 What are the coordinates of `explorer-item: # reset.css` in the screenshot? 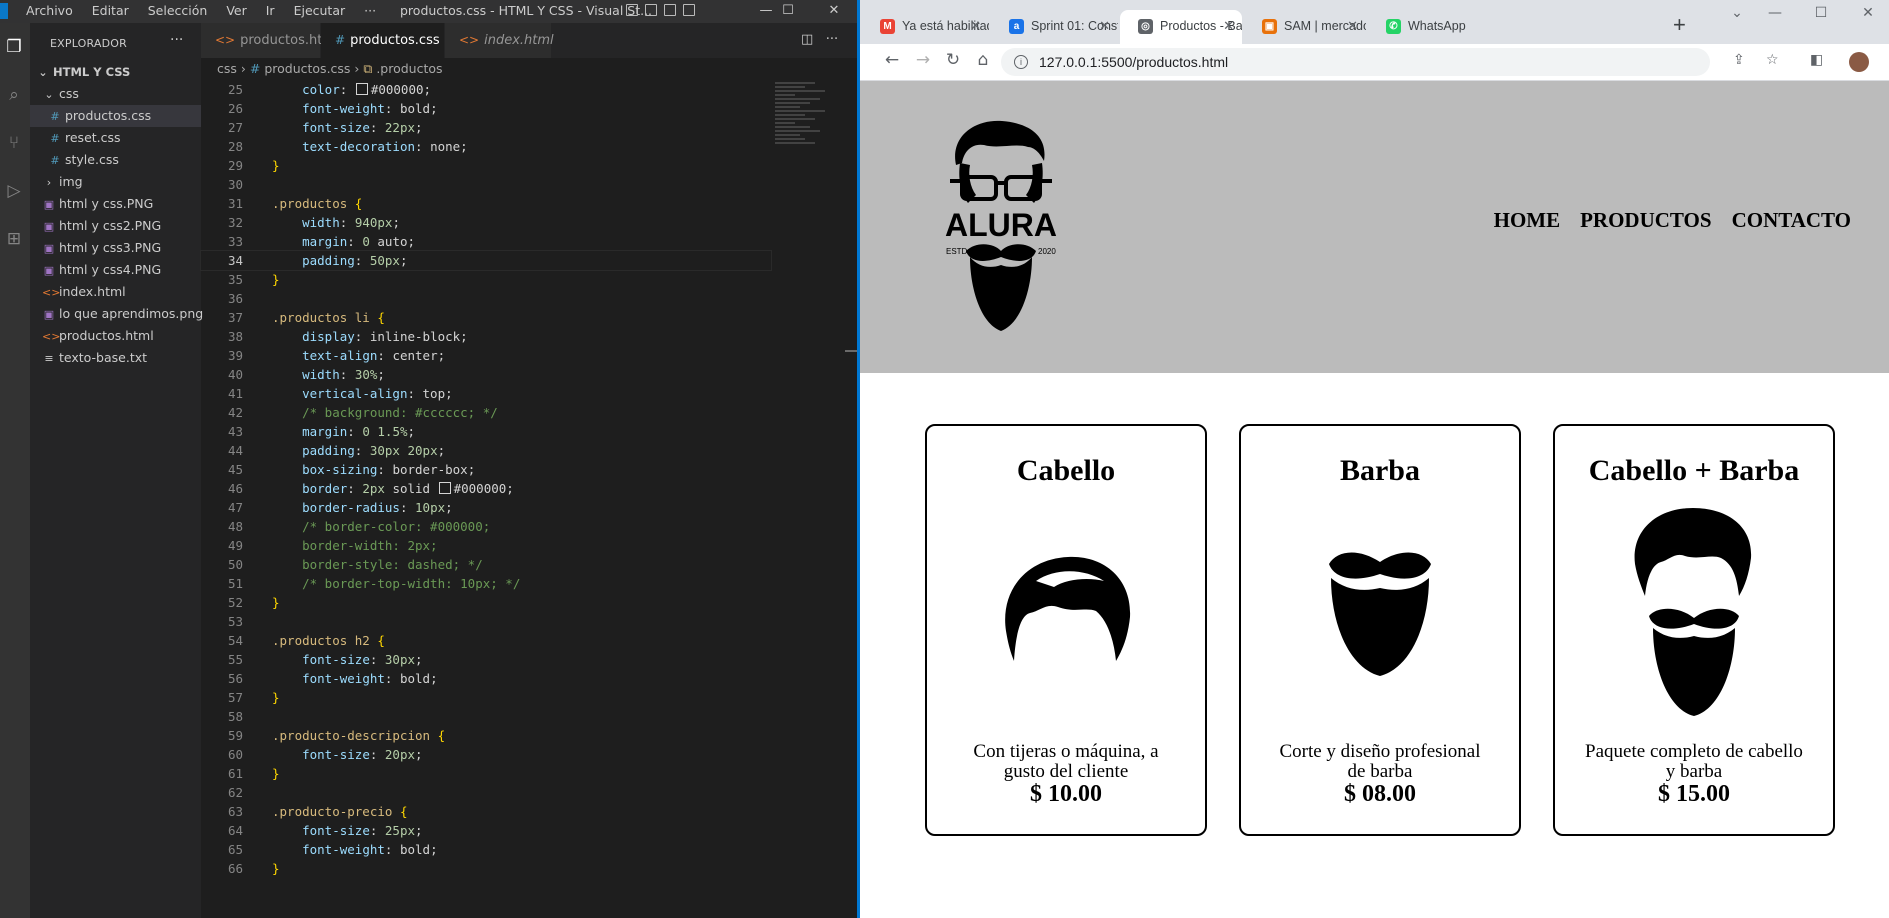 It's located at (115, 138).